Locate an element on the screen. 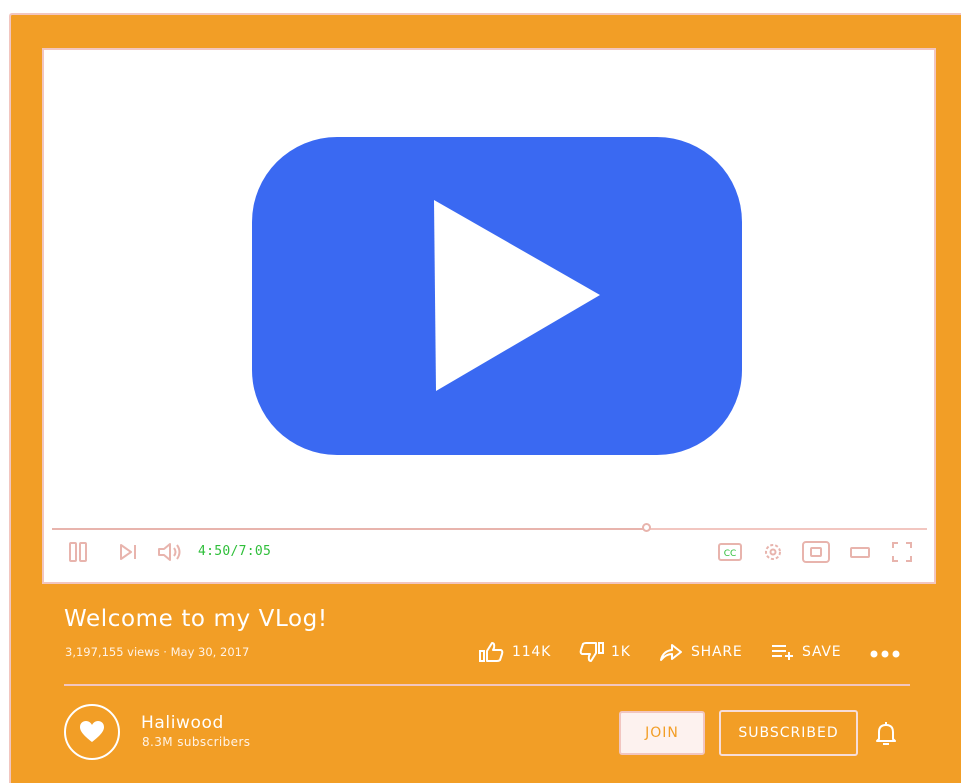 Image resolution: width=961 pixels, height=783 pixels. theater-icon is located at coordinates (860, 552).